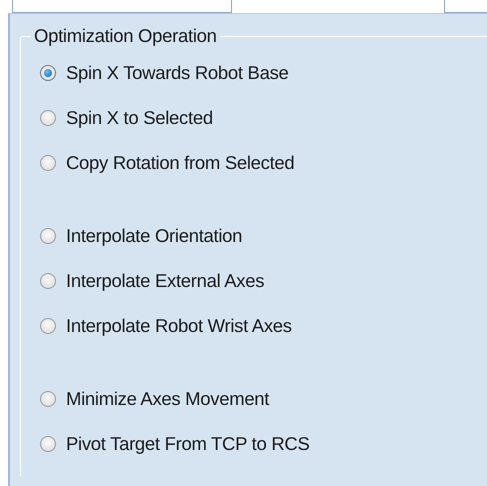 This screenshot has width=487, height=486. What do you see at coordinates (179, 325) in the screenshot?
I see `radio-label: Interpolate Robot Wrist Axes` at bounding box center [179, 325].